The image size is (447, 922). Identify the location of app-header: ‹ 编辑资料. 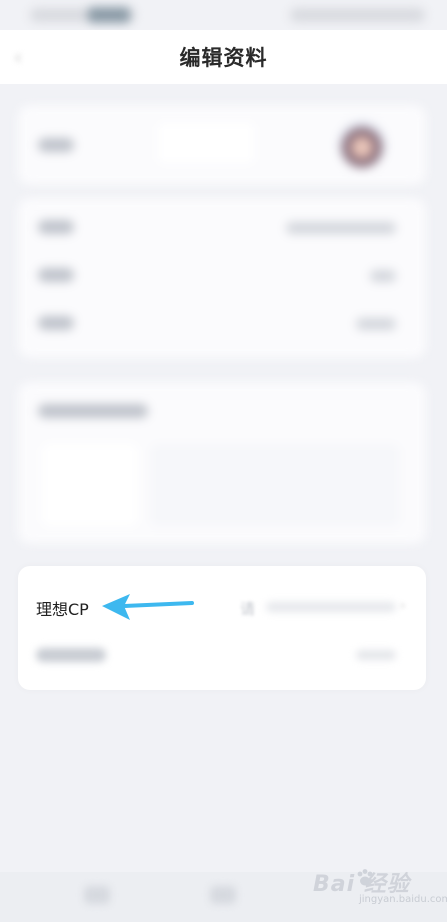
(223, 57).